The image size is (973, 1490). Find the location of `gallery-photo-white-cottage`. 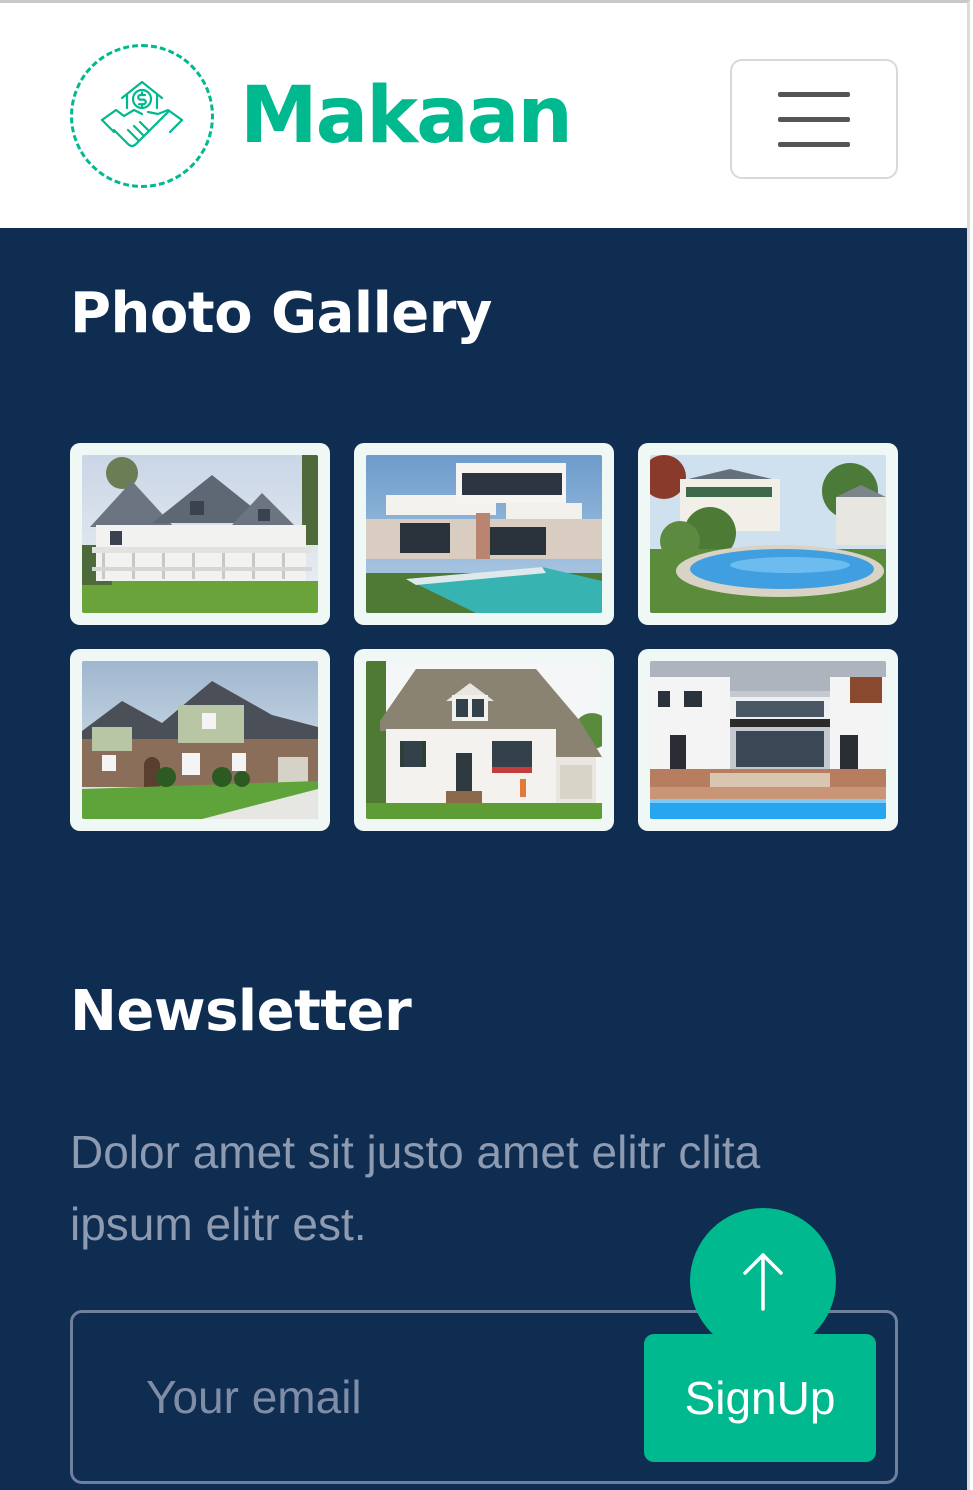

gallery-photo-white-cottage is located at coordinates (484, 740).